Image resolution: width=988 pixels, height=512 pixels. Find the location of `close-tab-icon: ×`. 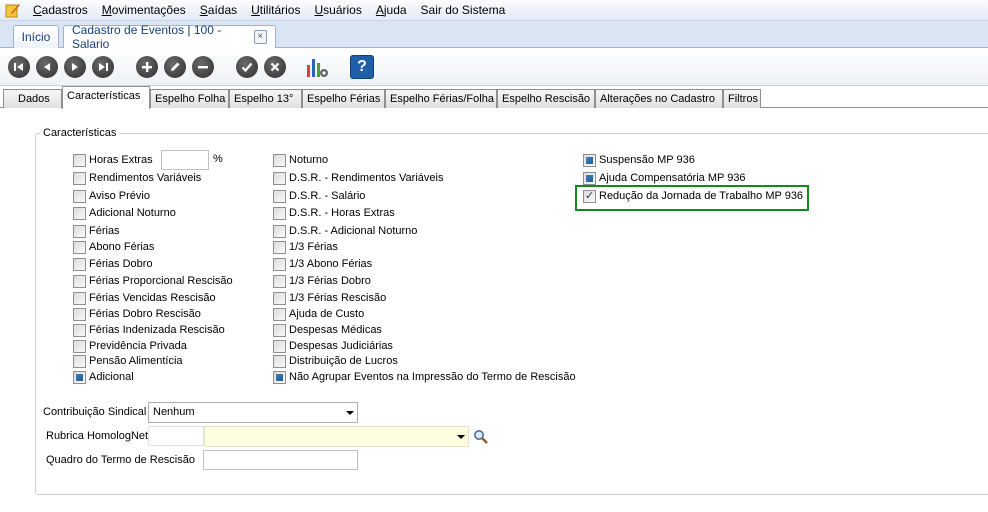

close-tab-icon: × is located at coordinates (260, 37).